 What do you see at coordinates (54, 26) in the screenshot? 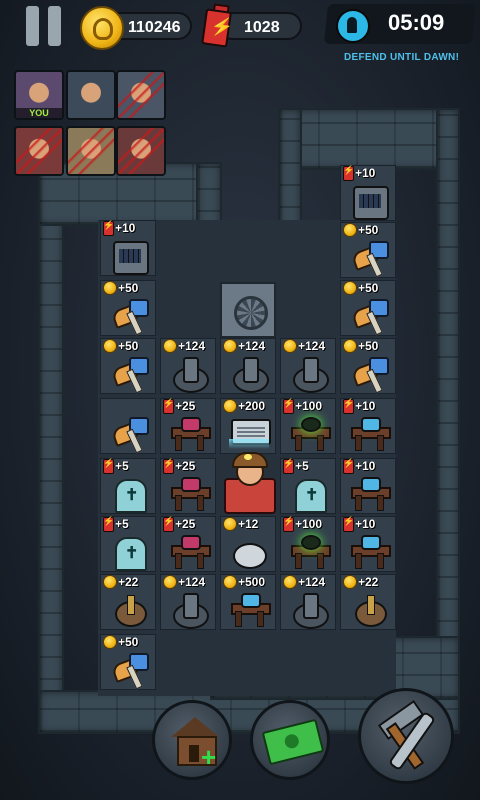
I see `pause-icon-bar` at bounding box center [54, 26].